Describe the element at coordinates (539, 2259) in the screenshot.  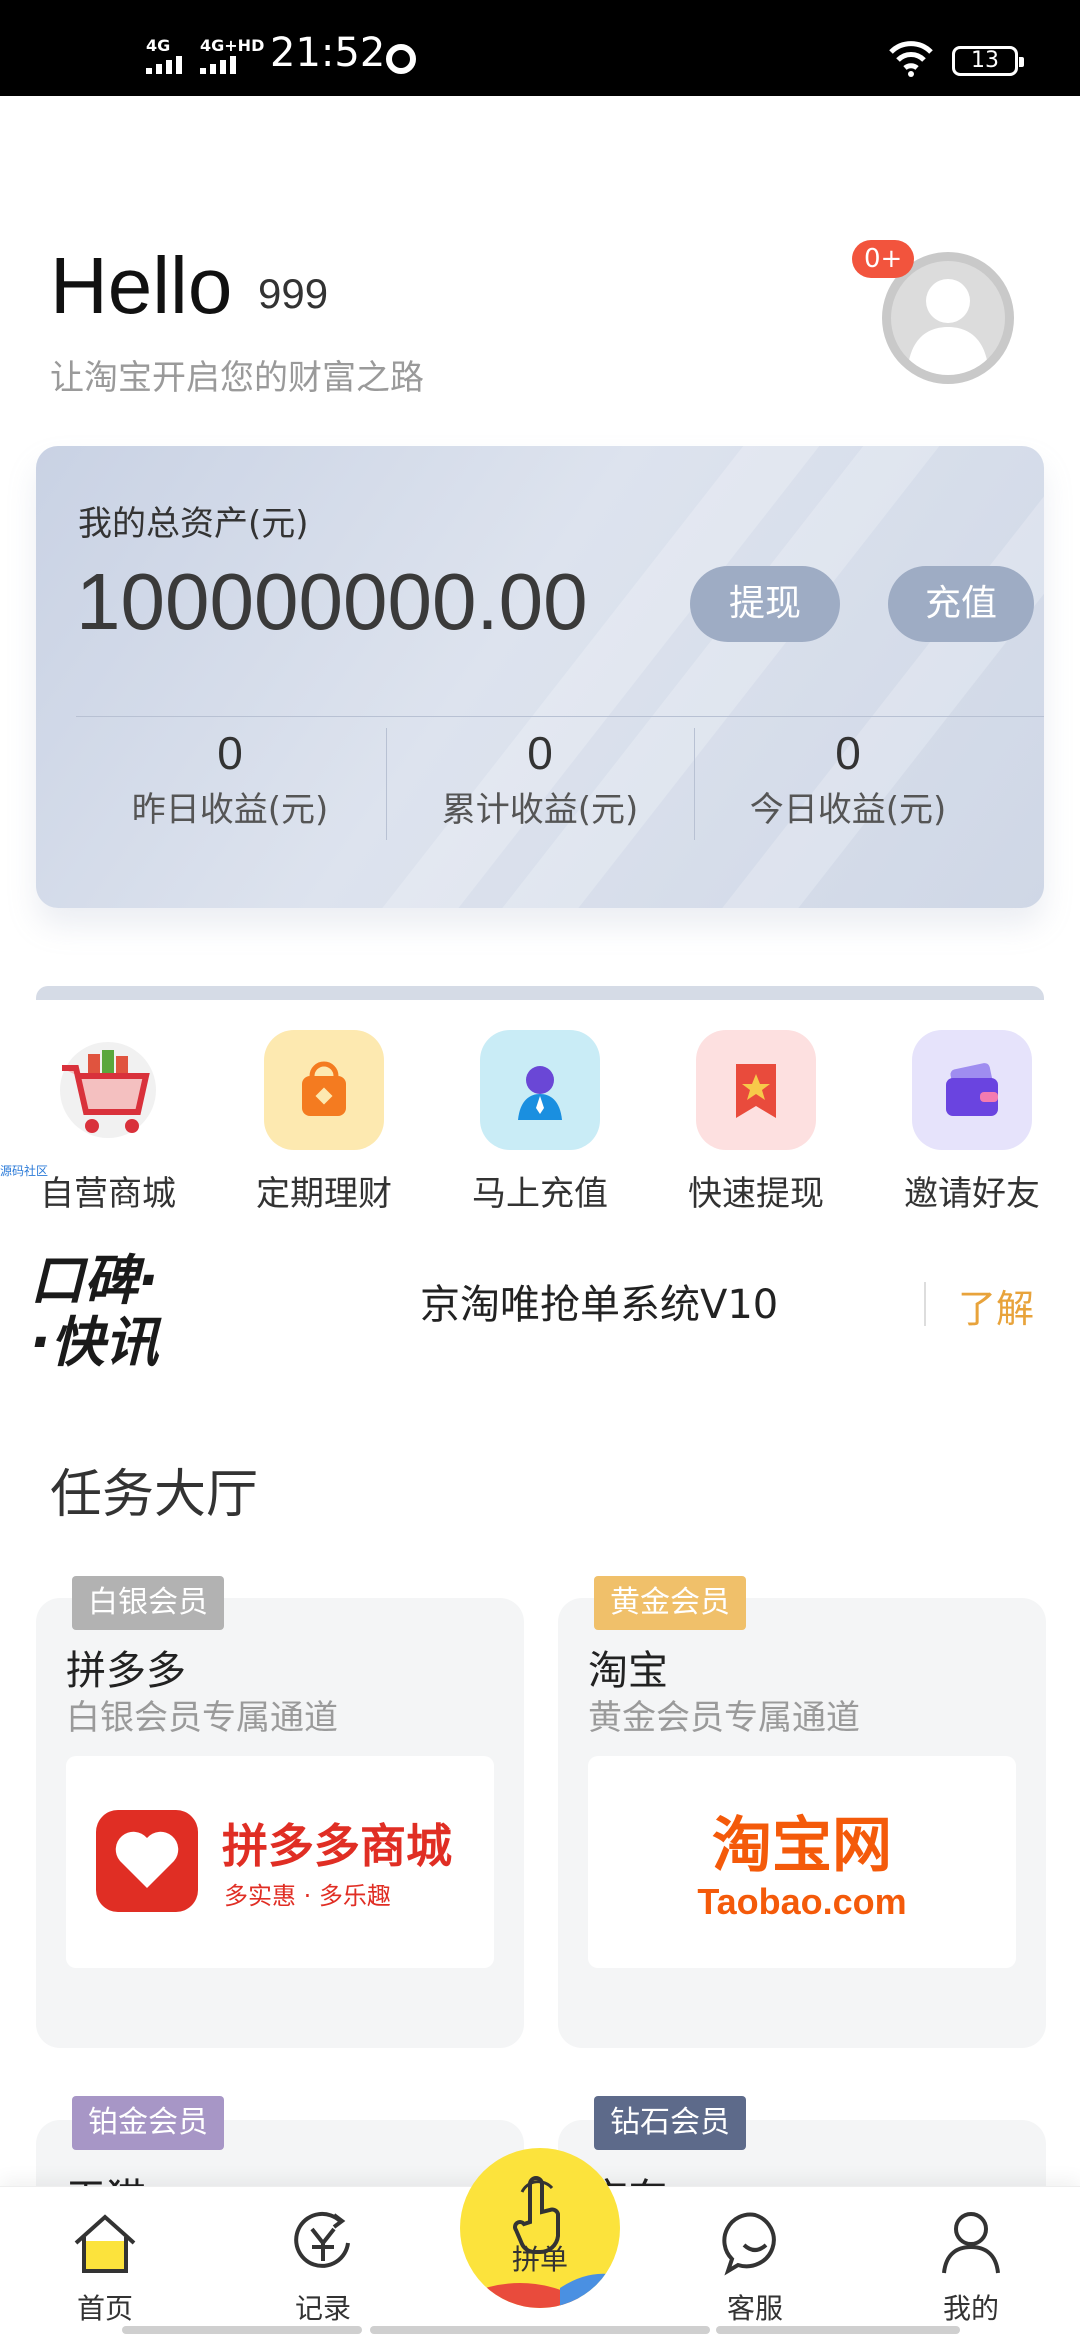
I see `pin-label: 拼单` at that location.